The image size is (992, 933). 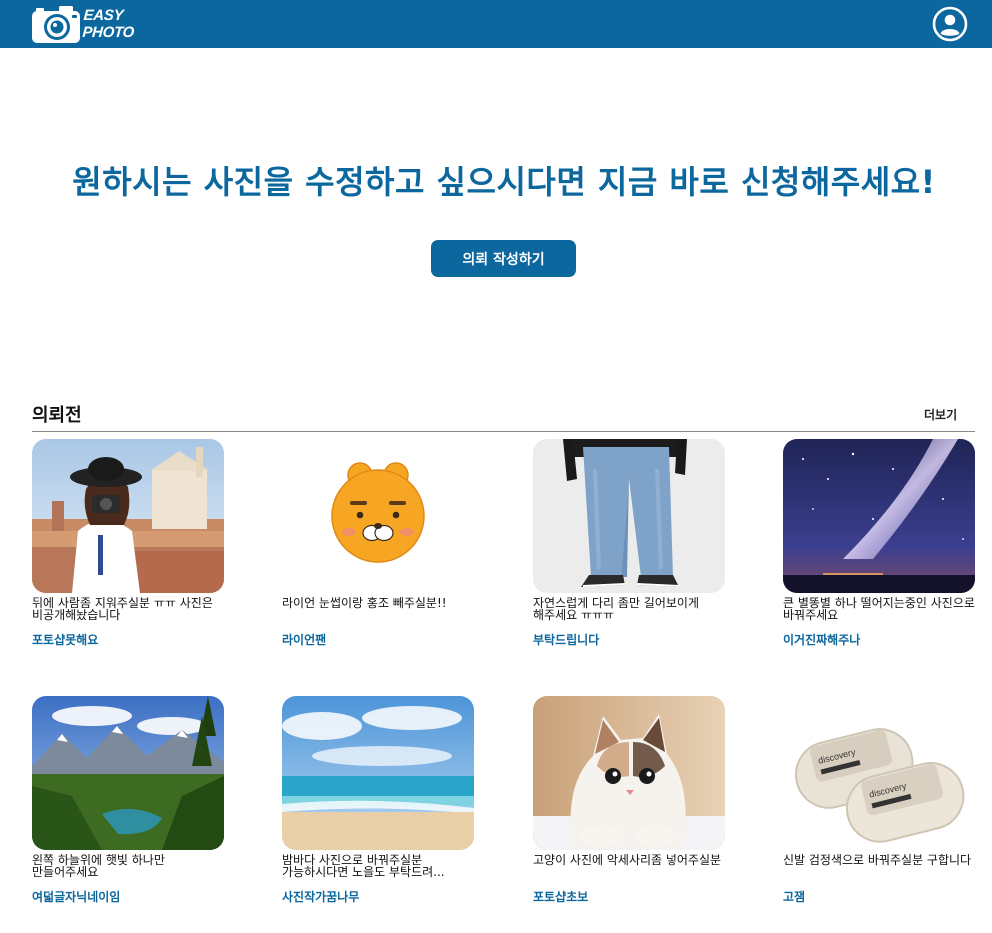 I want to click on user-circle-icon, so click(x=950, y=24).